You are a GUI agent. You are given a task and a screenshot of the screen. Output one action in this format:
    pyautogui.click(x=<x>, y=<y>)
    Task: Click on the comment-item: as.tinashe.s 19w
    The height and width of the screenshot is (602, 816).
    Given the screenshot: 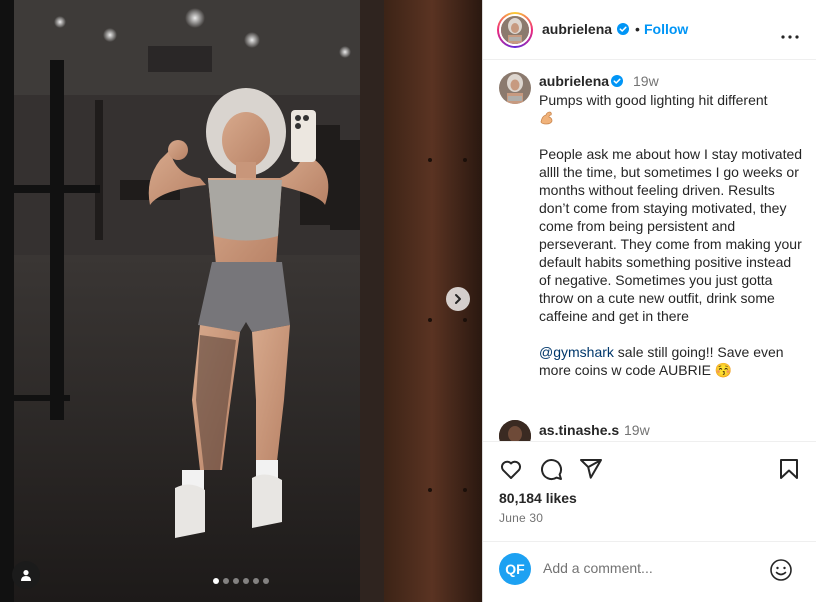 What is the action you would take?
    pyautogui.click(x=654, y=430)
    